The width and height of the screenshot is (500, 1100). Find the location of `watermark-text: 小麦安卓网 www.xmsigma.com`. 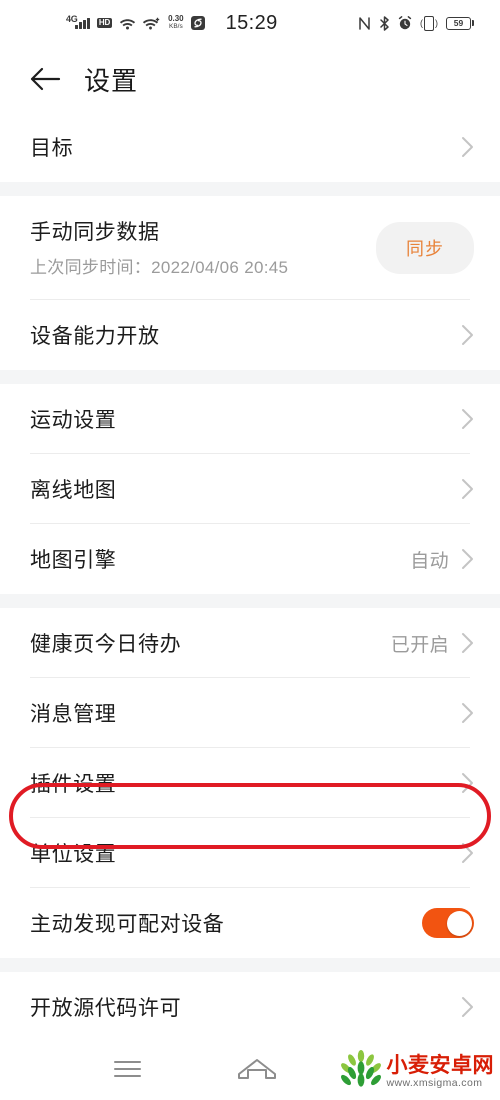

watermark-text: 小麦安卓网 www.xmsigma.com is located at coordinates (441, 1072).